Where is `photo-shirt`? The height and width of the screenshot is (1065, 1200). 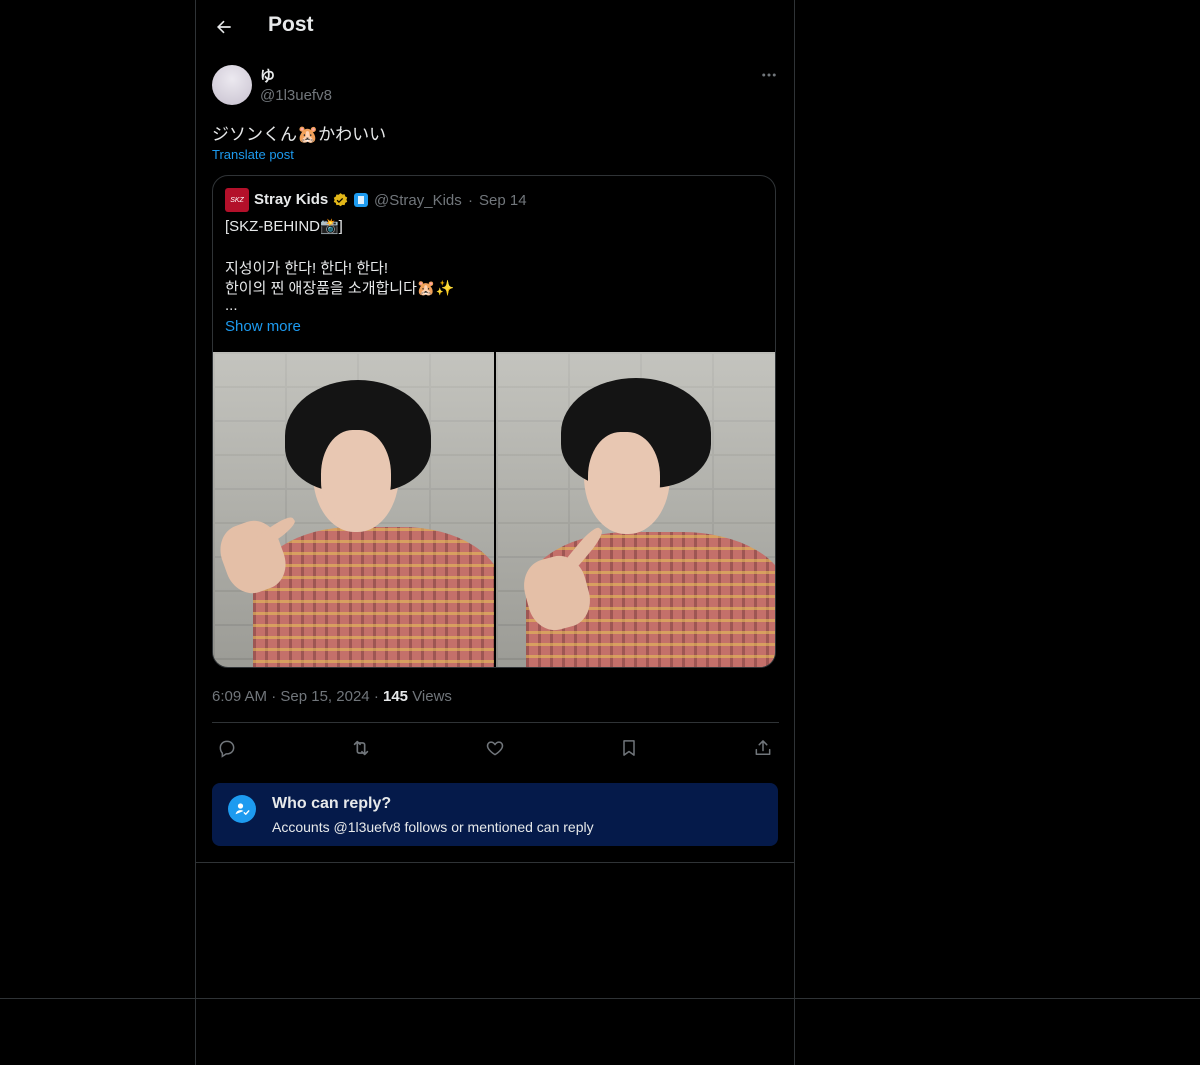 photo-shirt is located at coordinates (373, 597).